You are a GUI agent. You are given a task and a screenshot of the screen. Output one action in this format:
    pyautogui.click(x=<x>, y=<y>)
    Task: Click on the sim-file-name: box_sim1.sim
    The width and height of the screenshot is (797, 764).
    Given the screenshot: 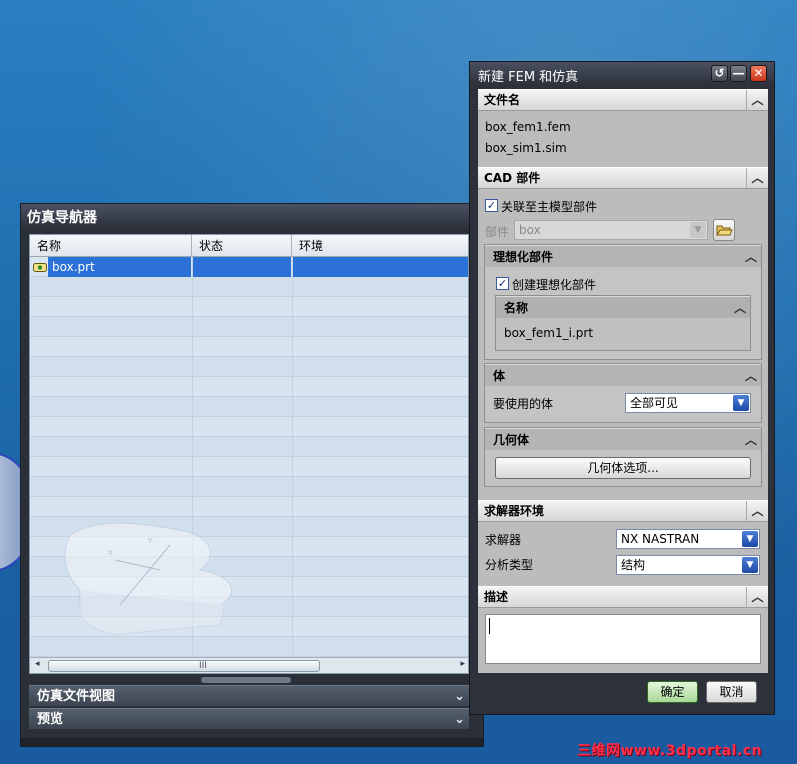 What is the action you would take?
    pyautogui.click(x=526, y=148)
    